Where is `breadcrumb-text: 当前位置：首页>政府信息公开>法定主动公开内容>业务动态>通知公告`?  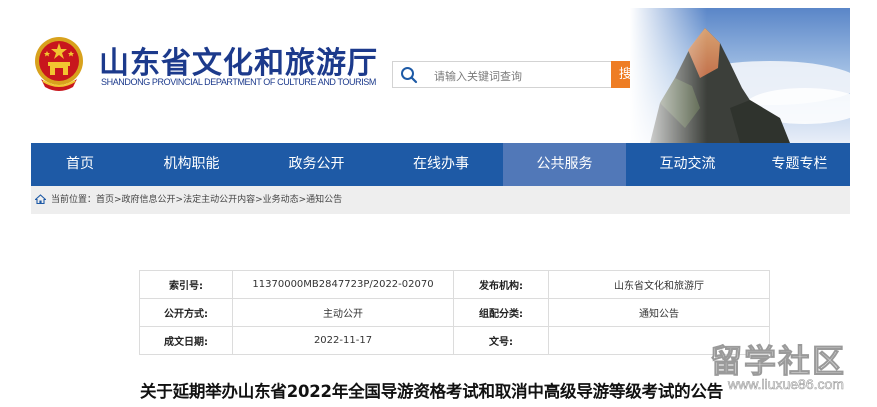 breadcrumb-text: 当前位置：首页>政府信息公开>法定主动公开内容>业务动态>通知公告 is located at coordinates (196, 200).